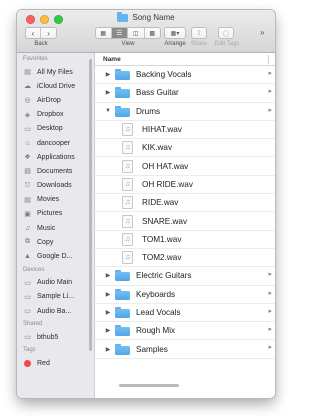  What do you see at coordinates (90, 205) in the screenshot?
I see `sidebar-scrollbar` at bounding box center [90, 205].